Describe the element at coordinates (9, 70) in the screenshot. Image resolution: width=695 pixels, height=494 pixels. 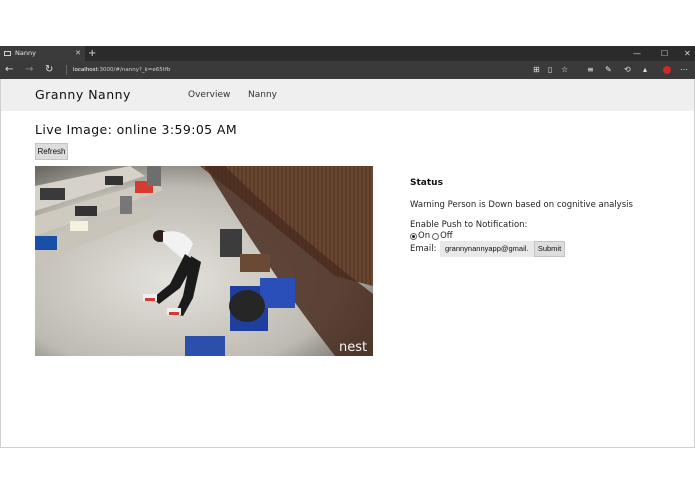
I see `back-icon: ←` at that location.